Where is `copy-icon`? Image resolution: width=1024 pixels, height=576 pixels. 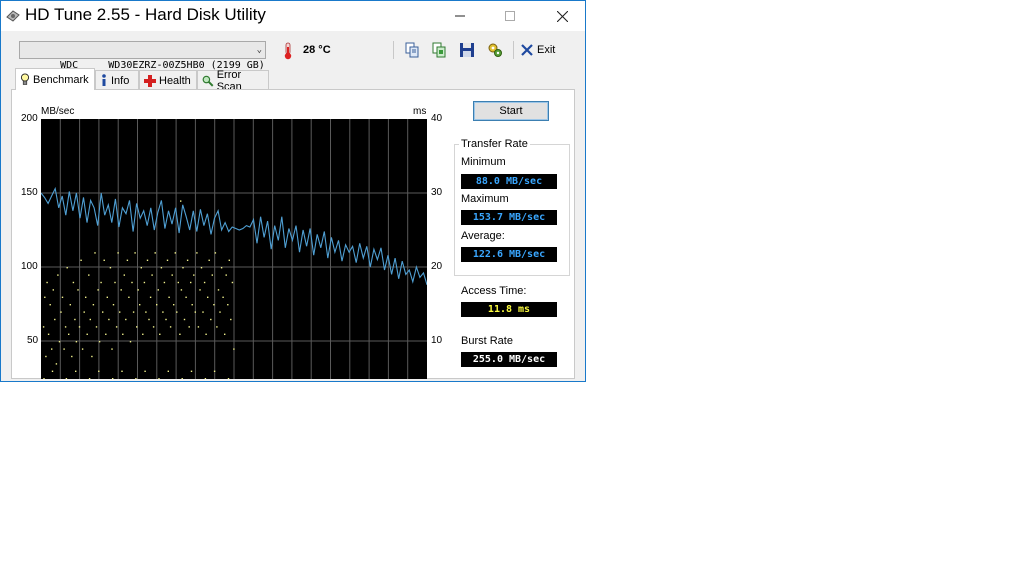 copy-icon is located at coordinates (412, 50).